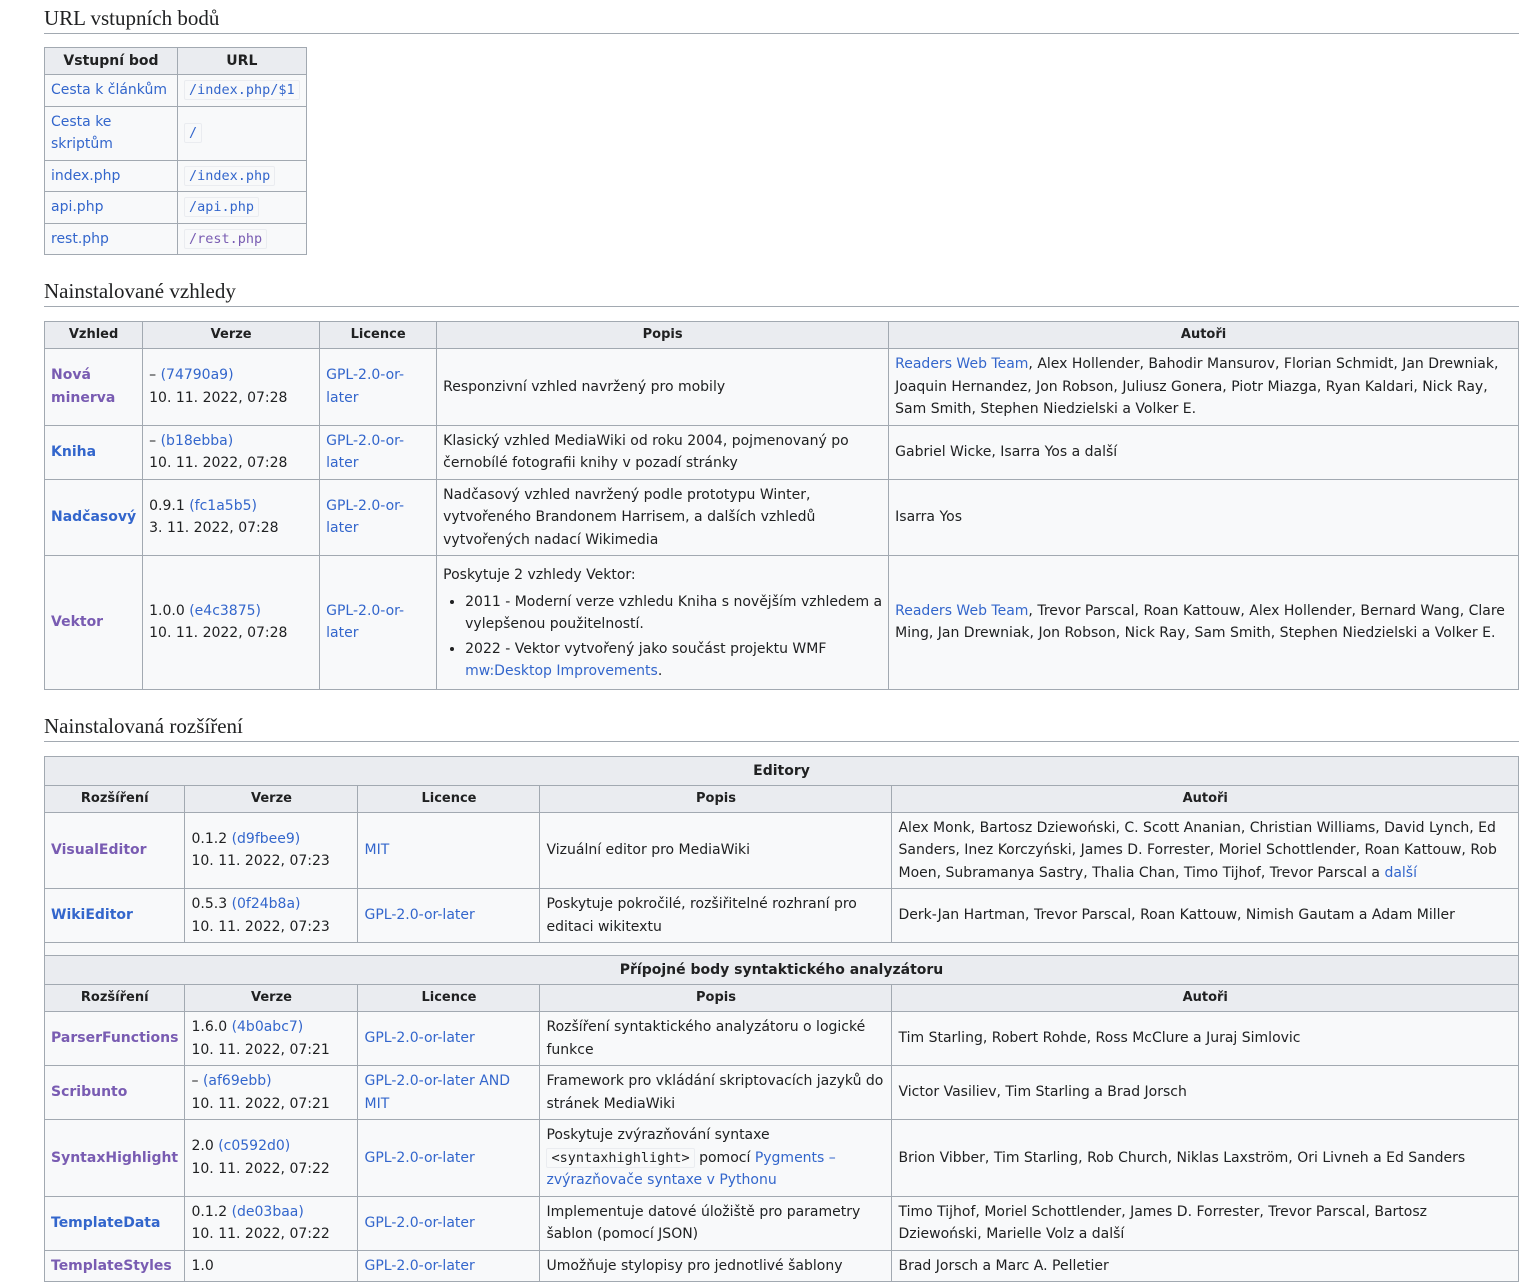 The image size is (1529, 1282). What do you see at coordinates (225, 239) in the screenshot?
I see `entry-url: /rest.php` at bounding box center [225, 239].